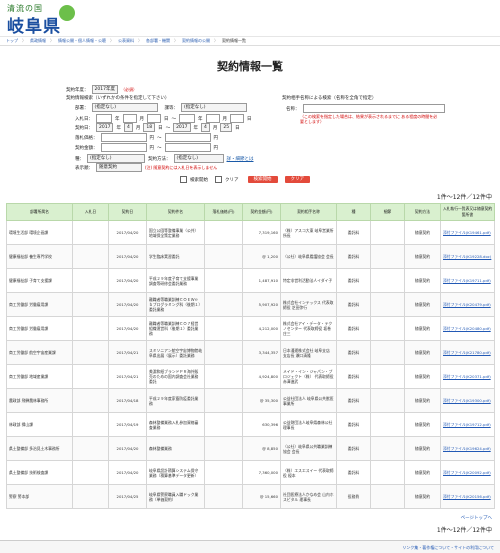 The height and width of the screenshot is (553, 500). Describe the element at coordinates (448, 548) in the screenshot. I see `footer-links: リンク集・著作権について・サイトの利用について` at that location.